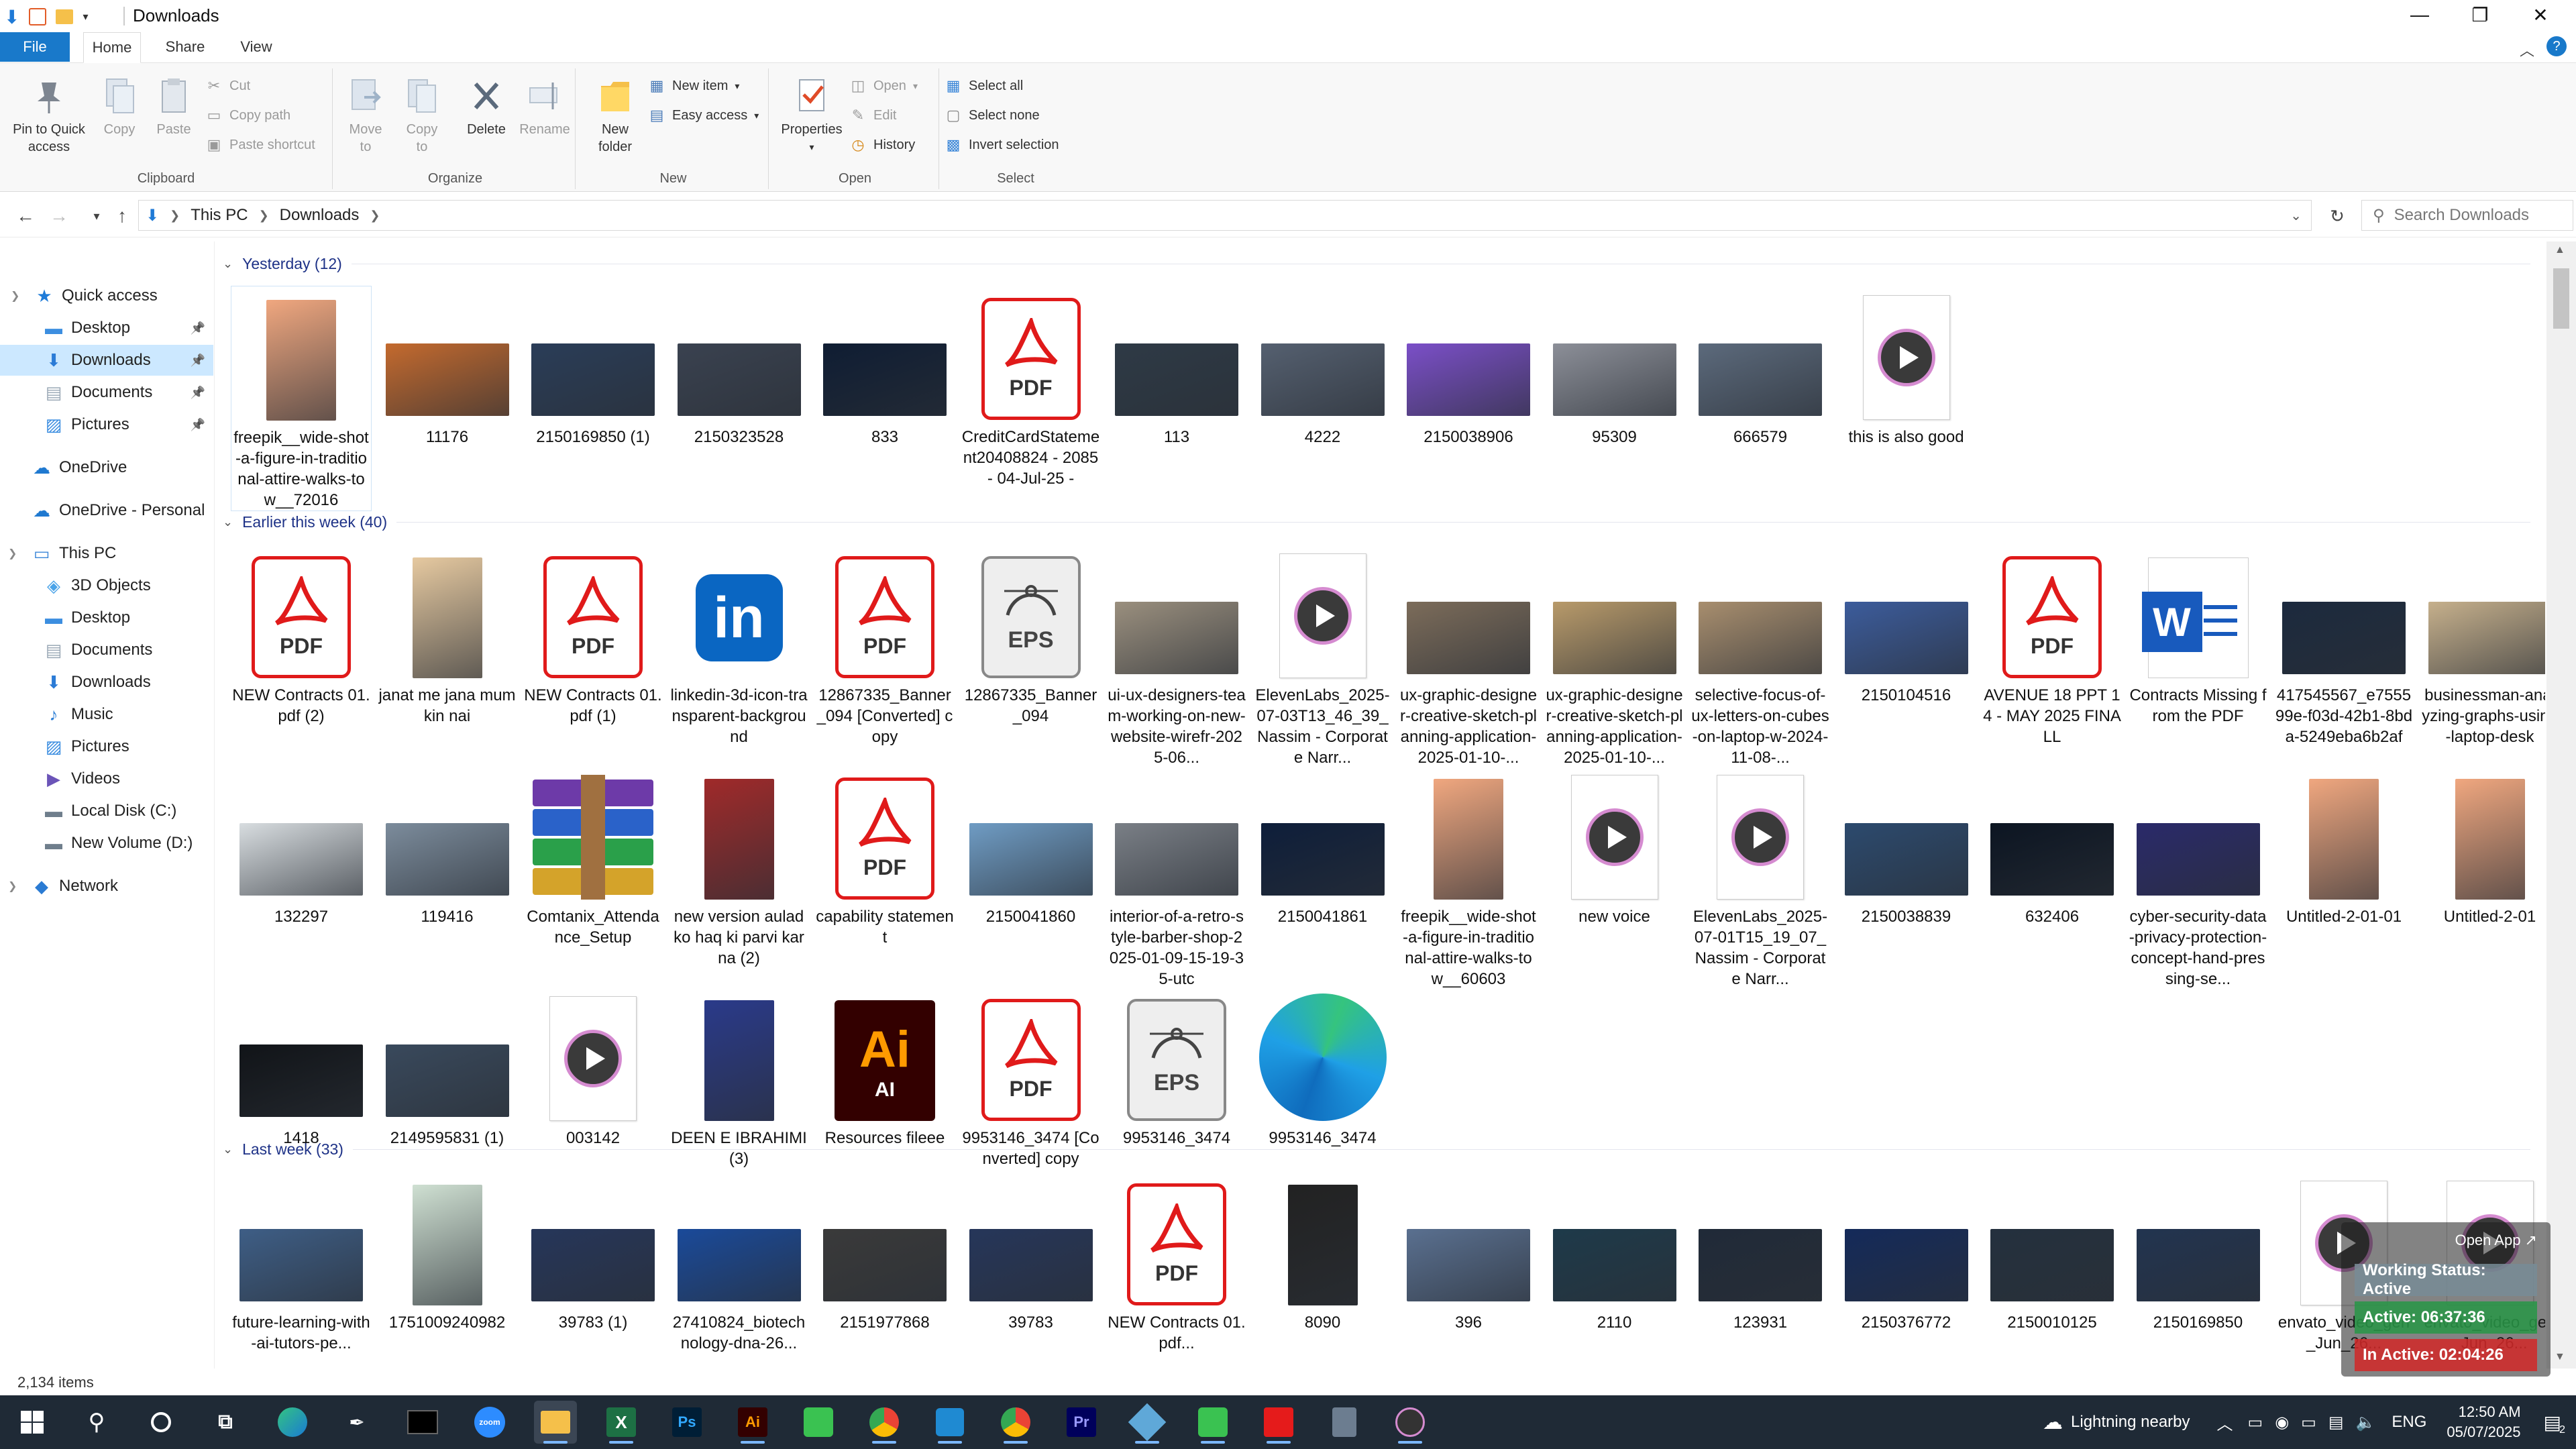 The height and width of the screenshot is (1449, 2576). What do you see at coordinates (2337, 216) in the screenshot?
I see `refresh-button: ↻` at bounding box center [2337, 216].